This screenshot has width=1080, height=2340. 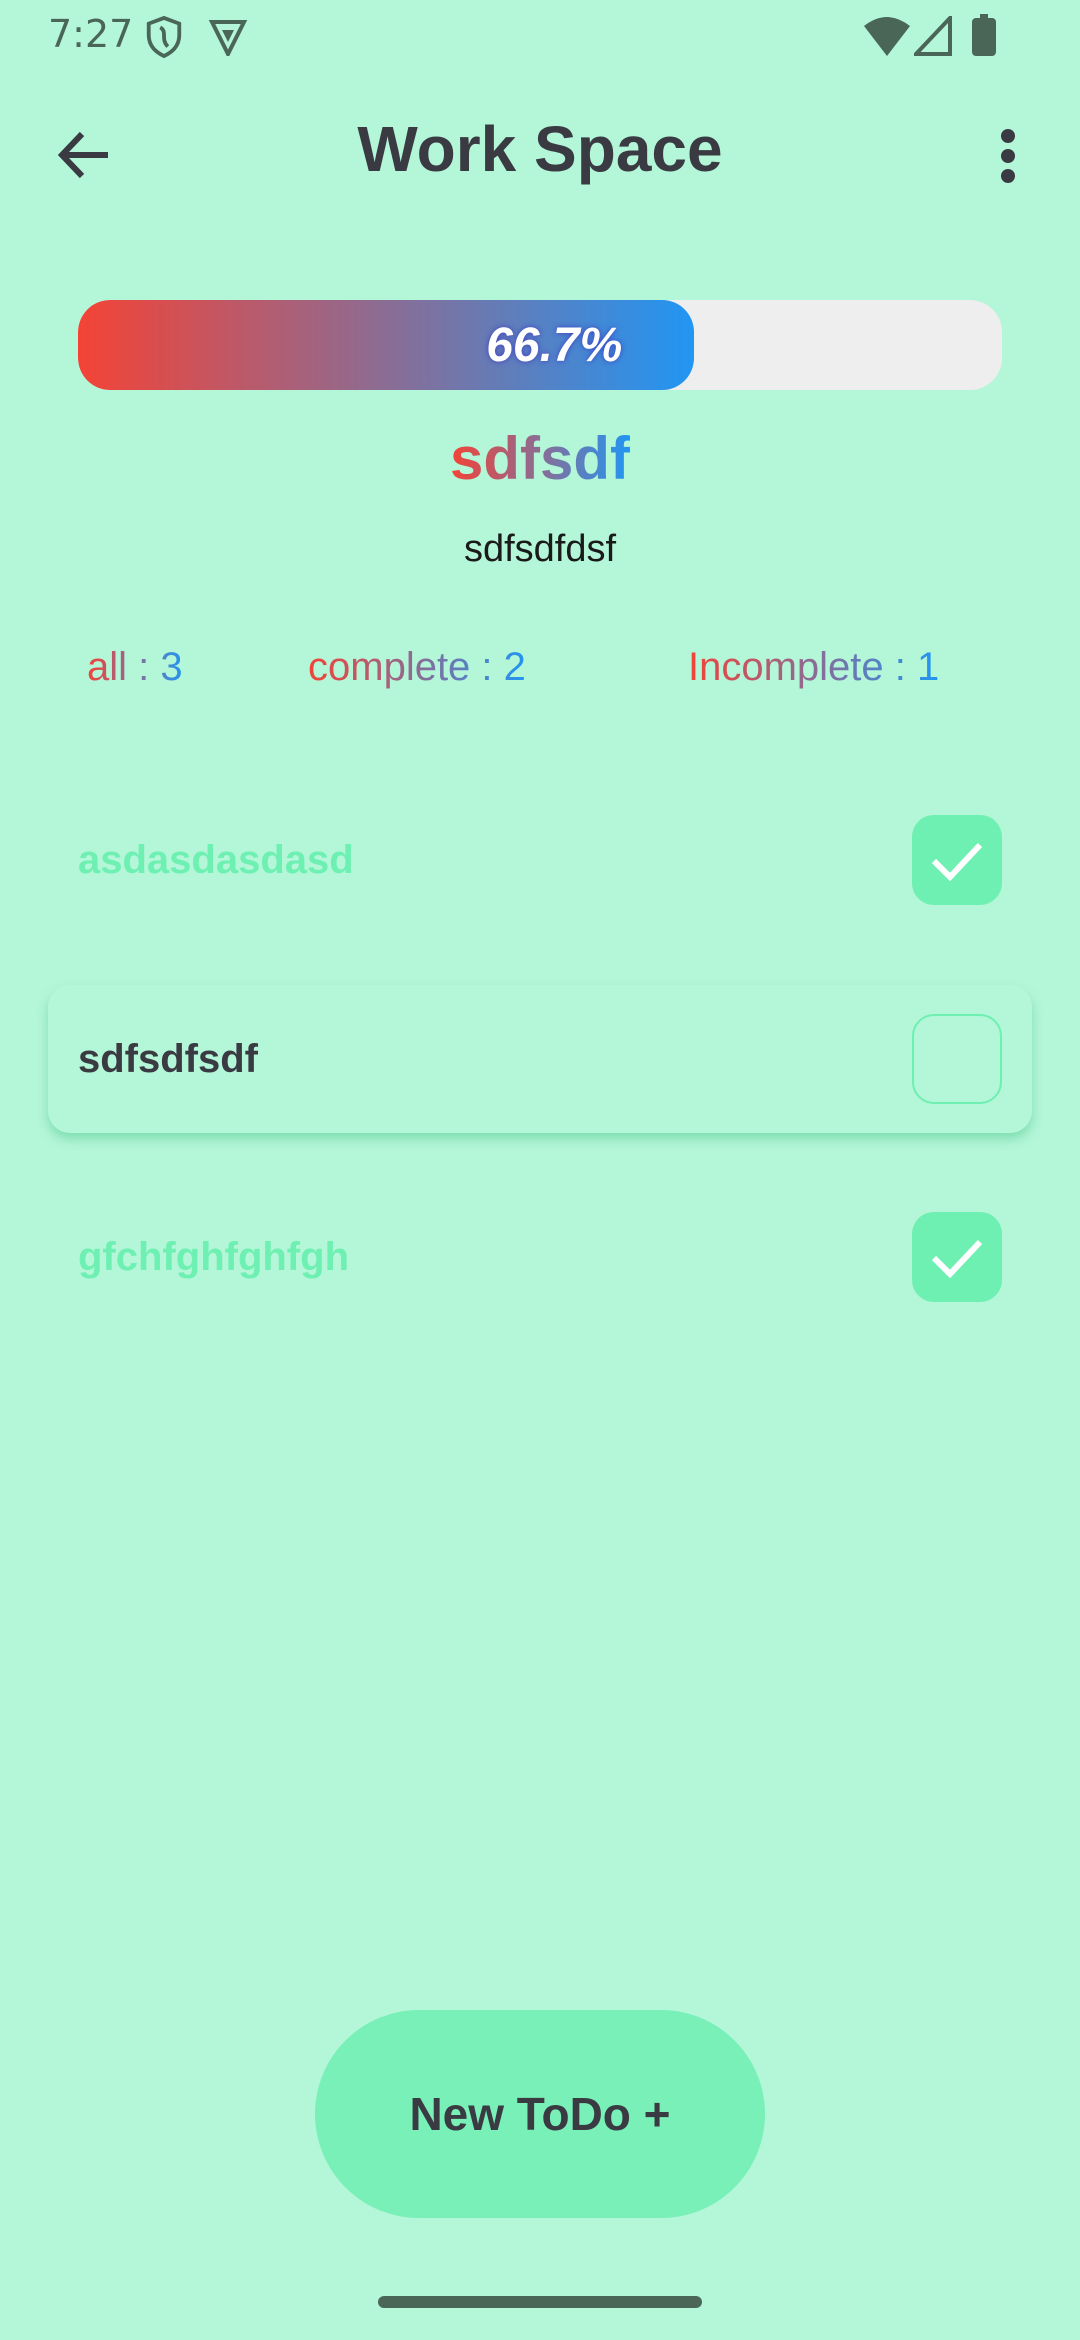 I want to click on todo-item: sdfsdfsdf, so click(x=540, y=1059).